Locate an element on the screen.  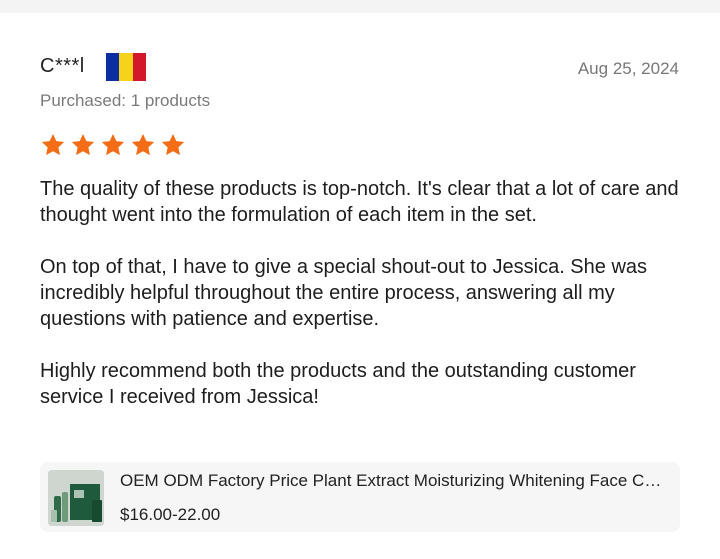
flag-stripe-blue is located at coordinates (113, 67).